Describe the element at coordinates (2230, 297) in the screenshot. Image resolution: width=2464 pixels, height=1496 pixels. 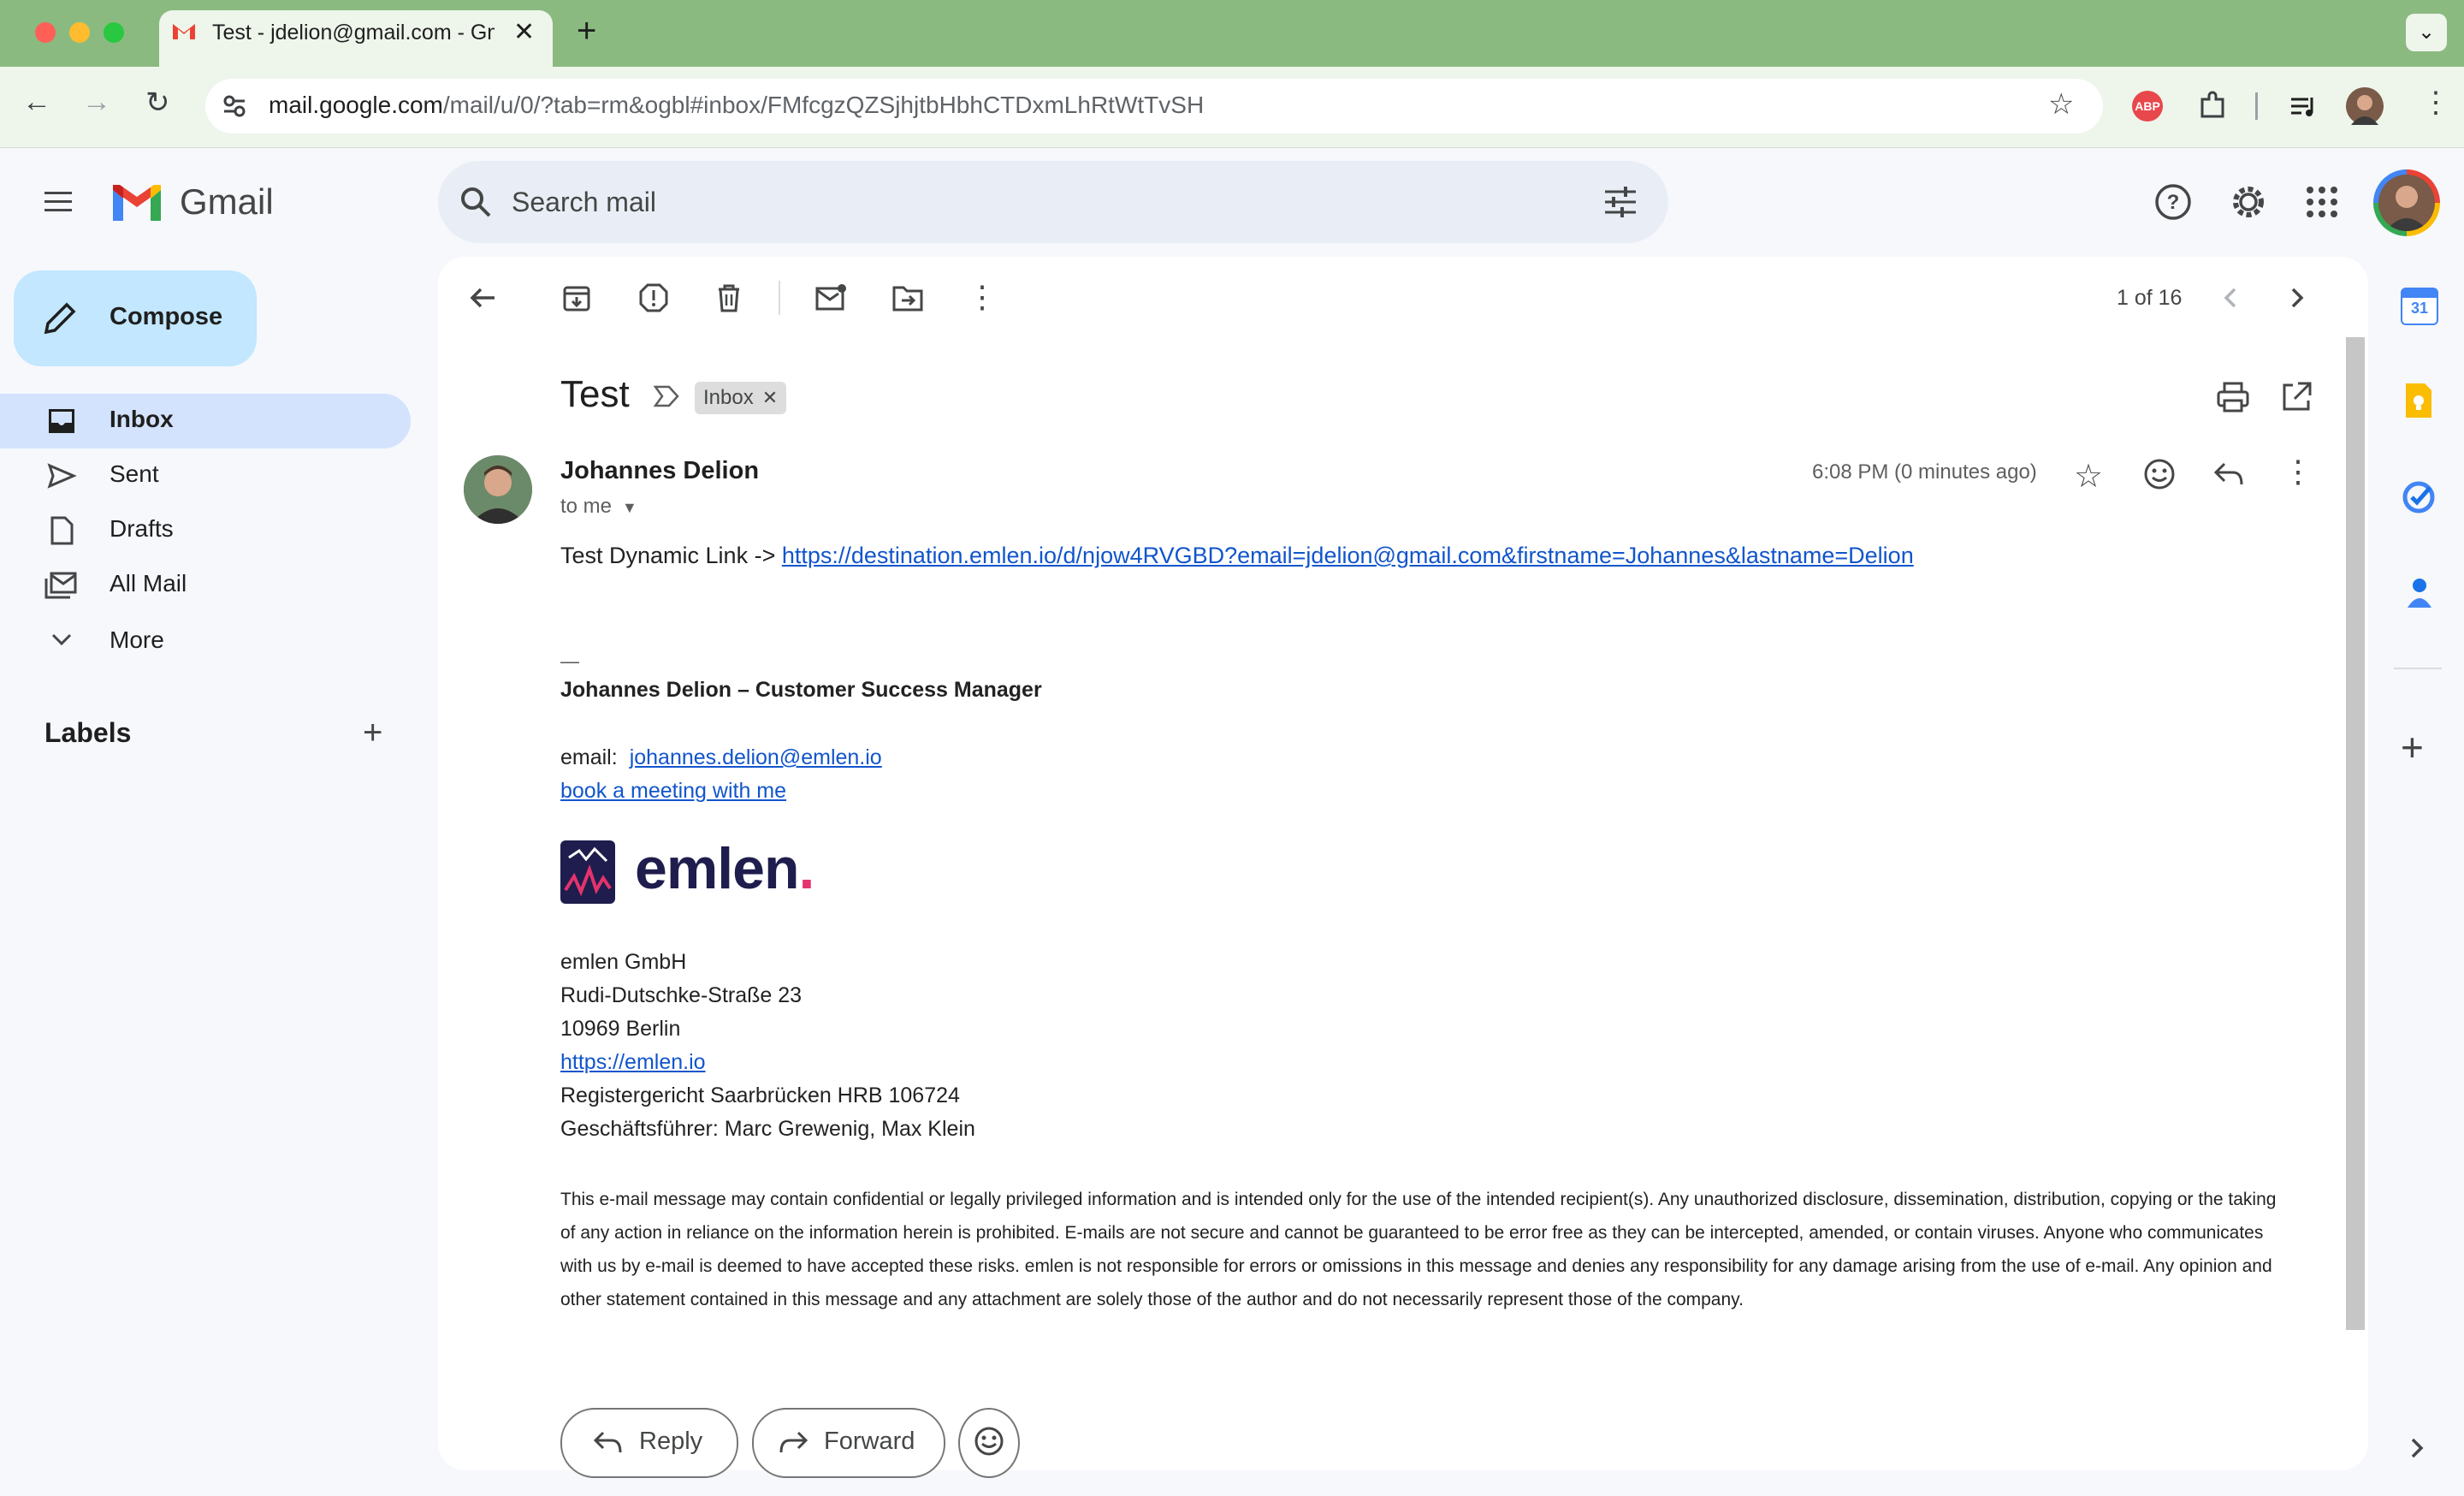
I see `newer-chevron-left-icon` at that location.